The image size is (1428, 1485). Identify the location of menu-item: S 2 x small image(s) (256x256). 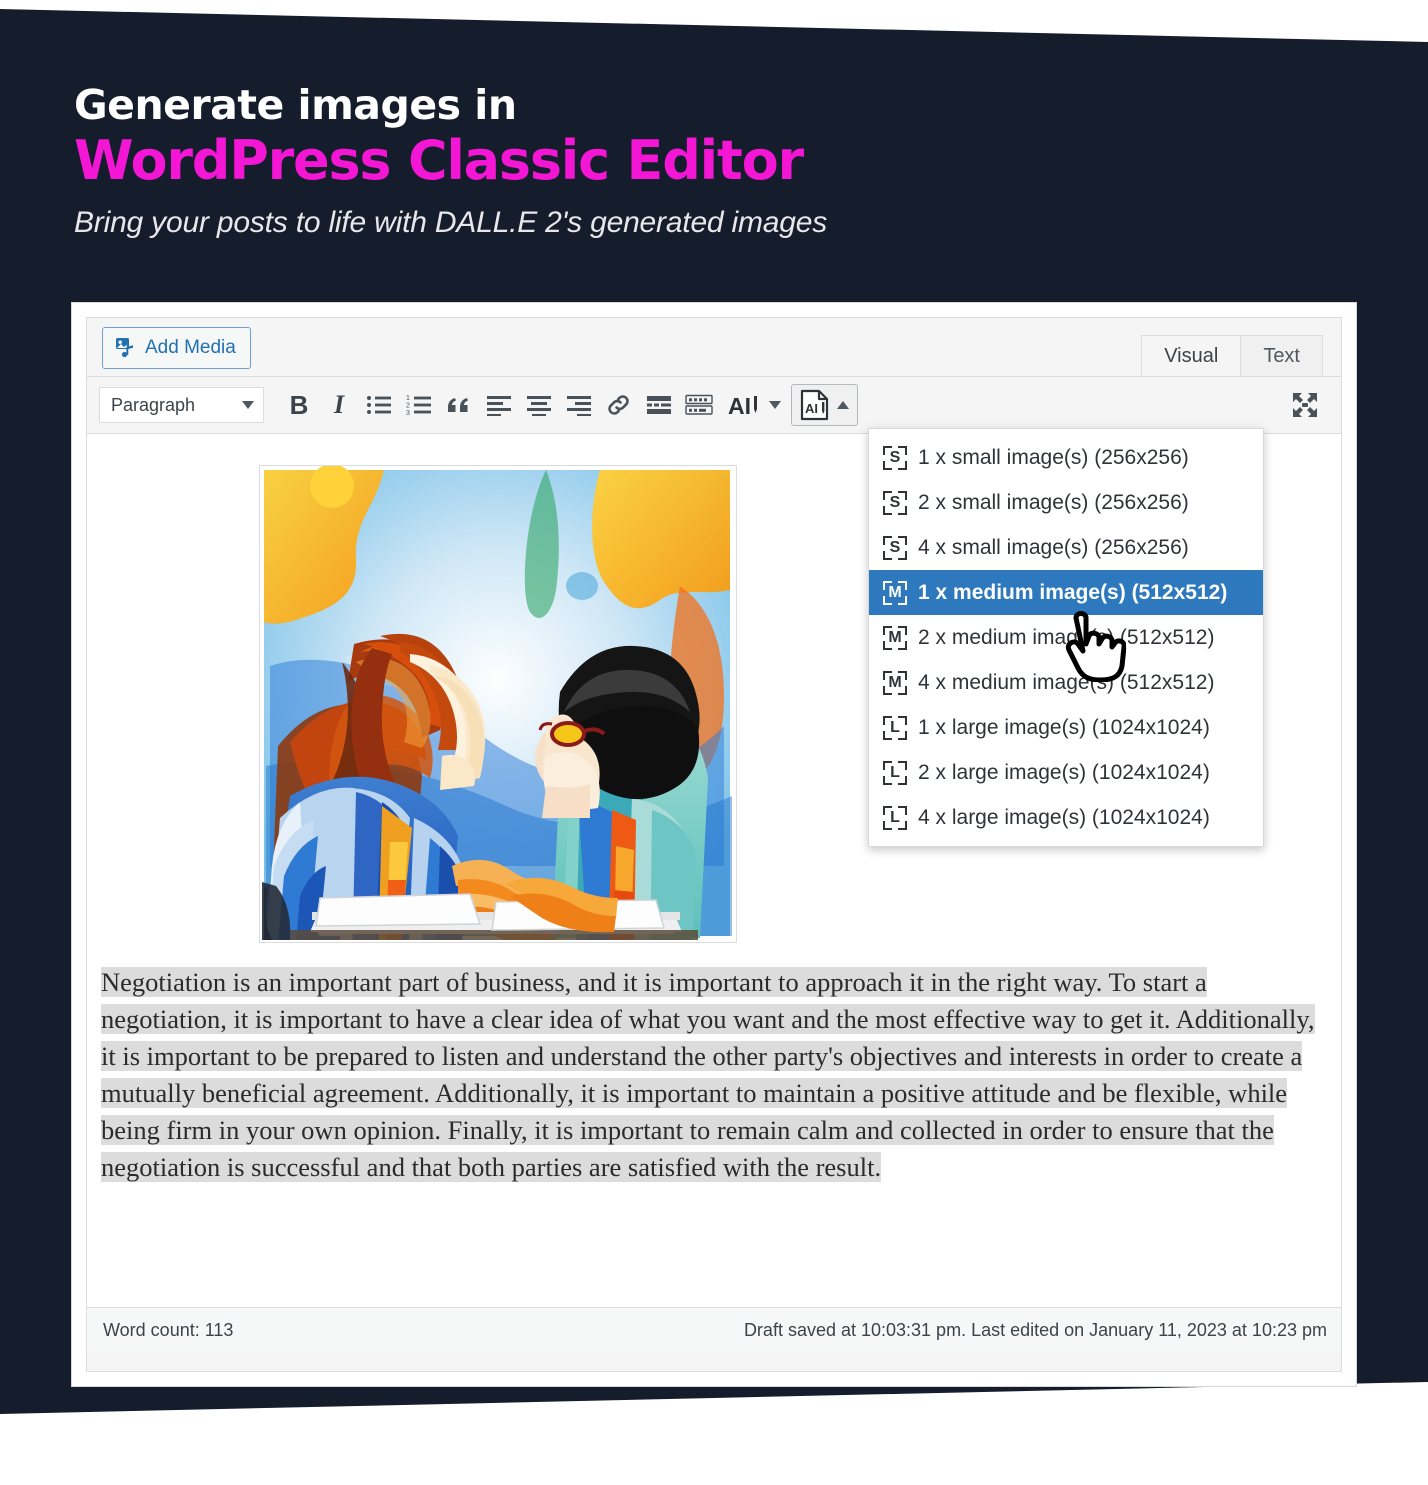
(1066, 502).